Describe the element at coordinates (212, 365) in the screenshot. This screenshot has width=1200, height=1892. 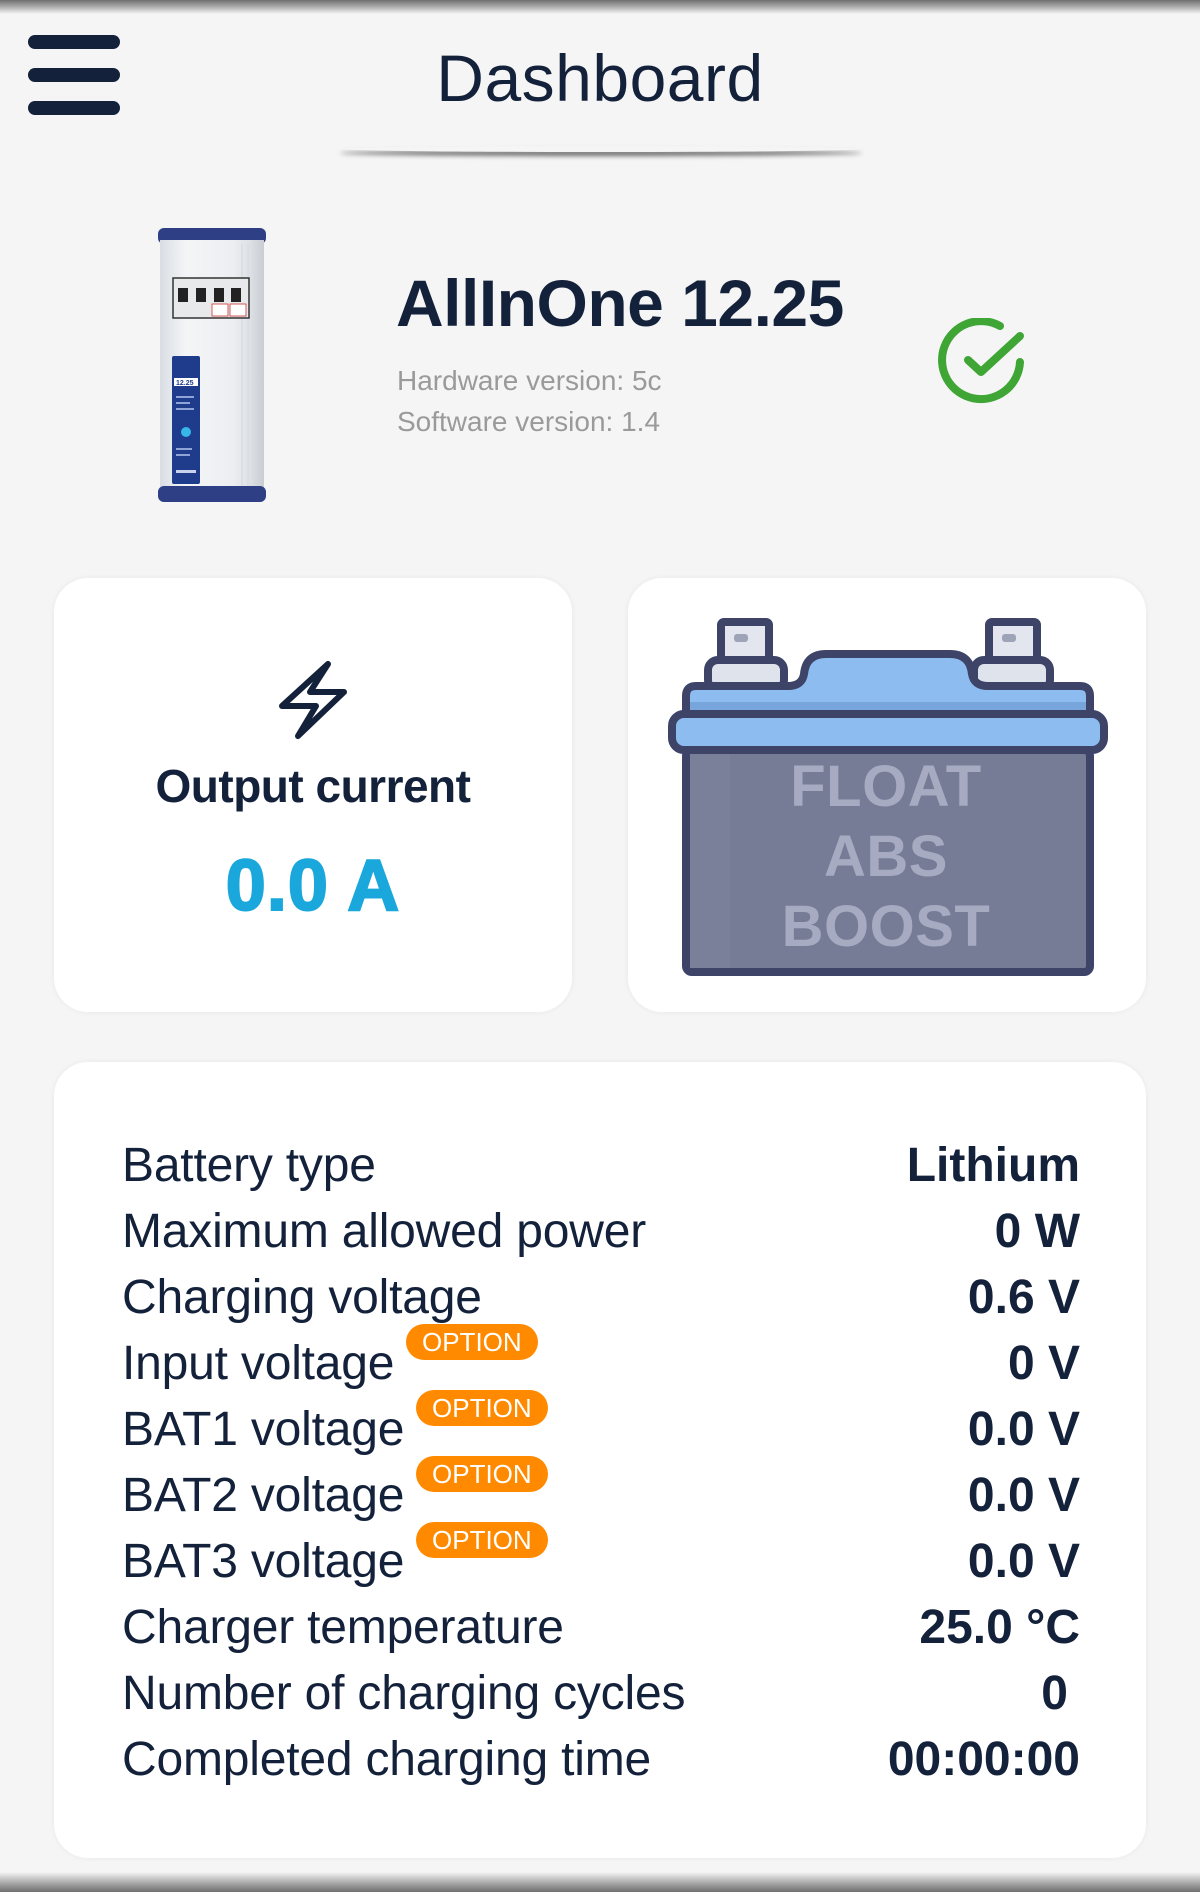
I see `device-product-image: 12.25` at that location.